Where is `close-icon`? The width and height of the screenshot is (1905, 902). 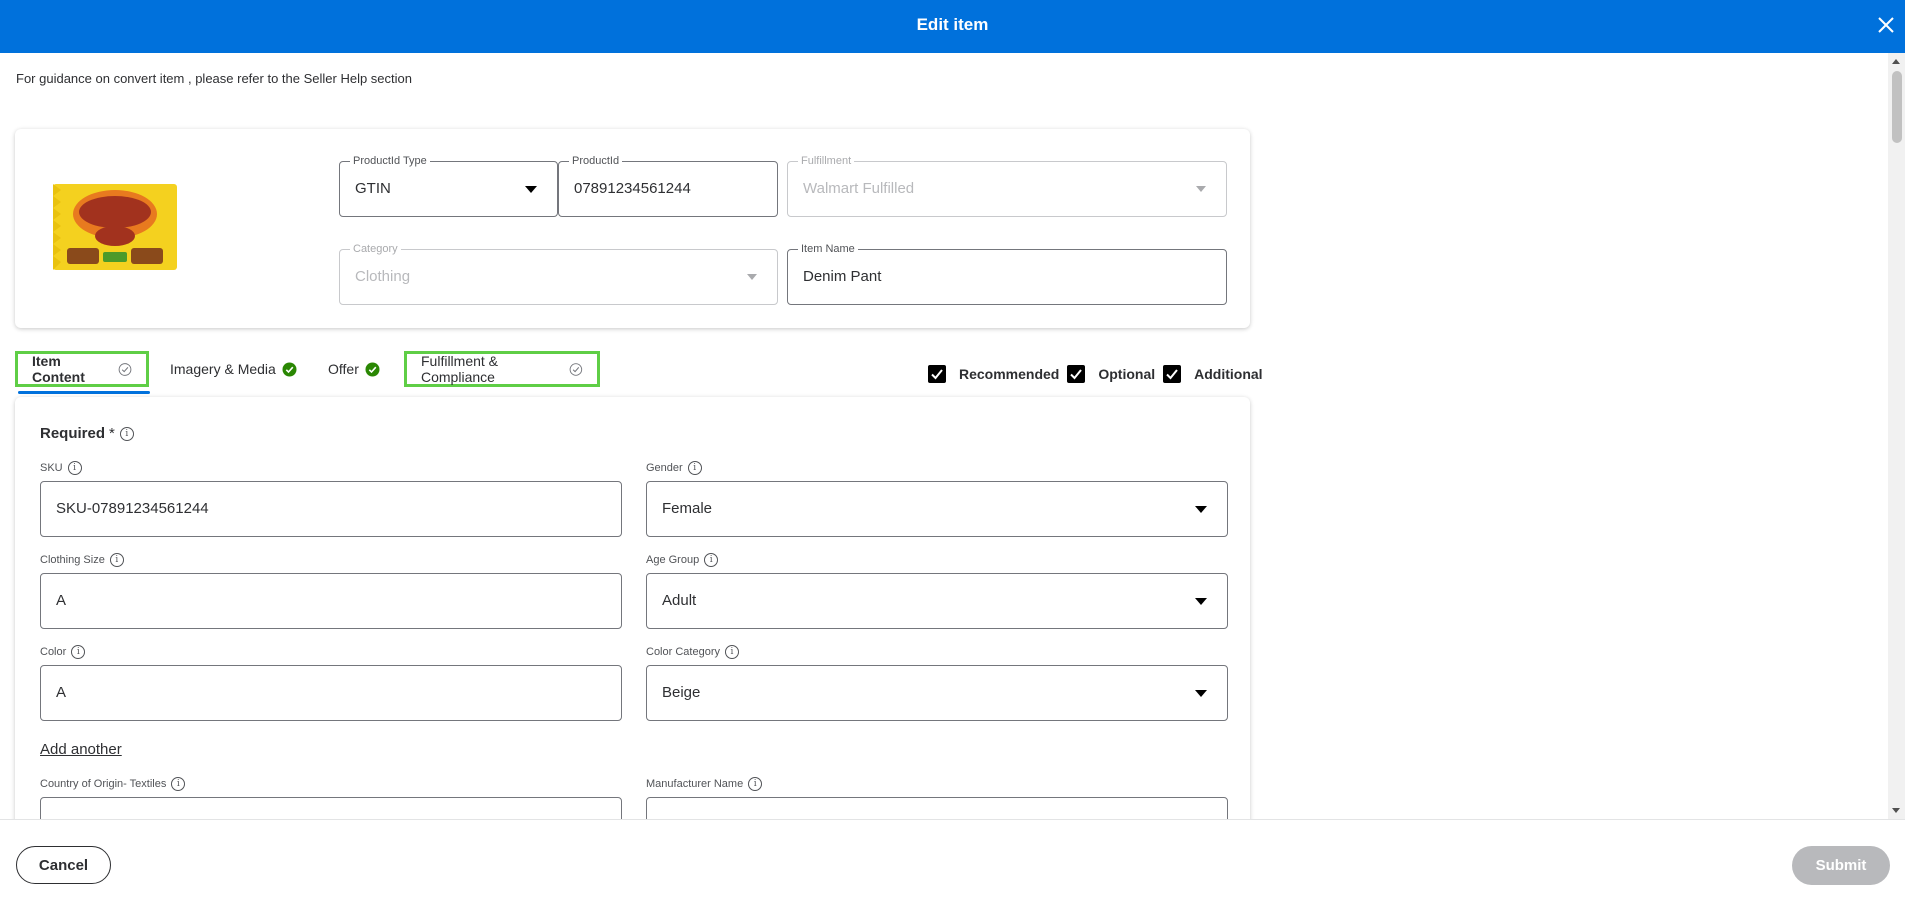
close-icon is located at coordinates (1886, 25).